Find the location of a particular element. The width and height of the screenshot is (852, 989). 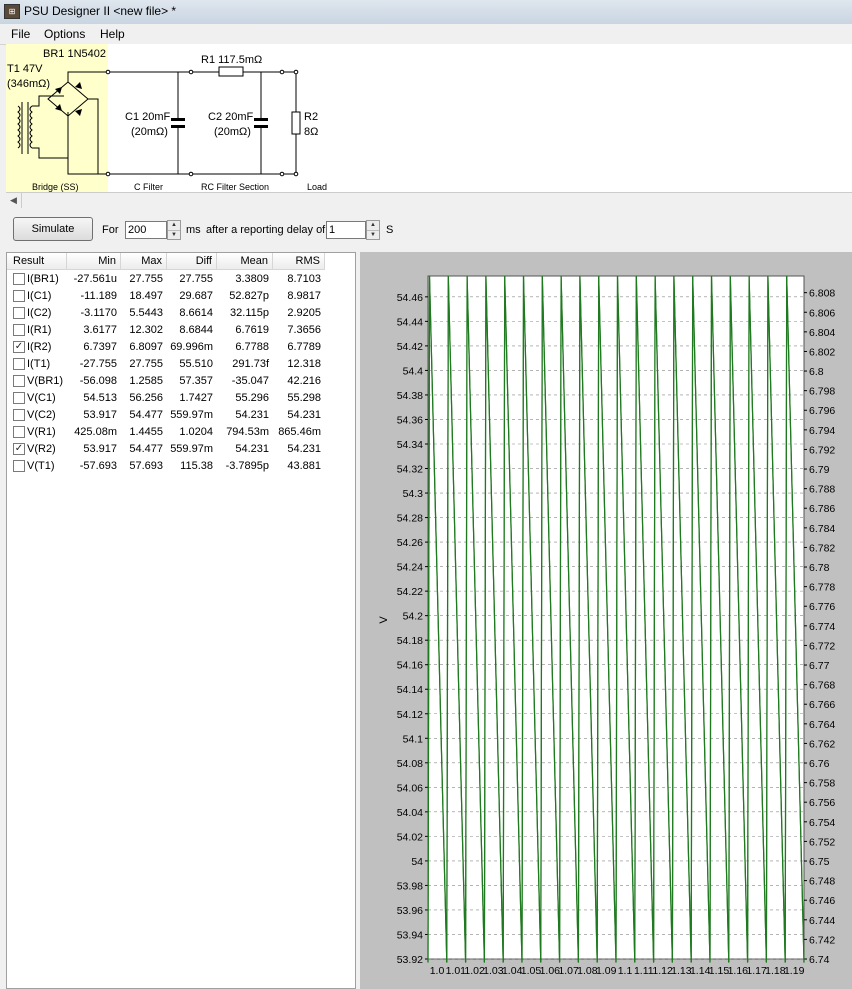

result-row: V(C1) 54.513 56.256 1.7427 55.296 55.298 is located at coordinates (181, 398).